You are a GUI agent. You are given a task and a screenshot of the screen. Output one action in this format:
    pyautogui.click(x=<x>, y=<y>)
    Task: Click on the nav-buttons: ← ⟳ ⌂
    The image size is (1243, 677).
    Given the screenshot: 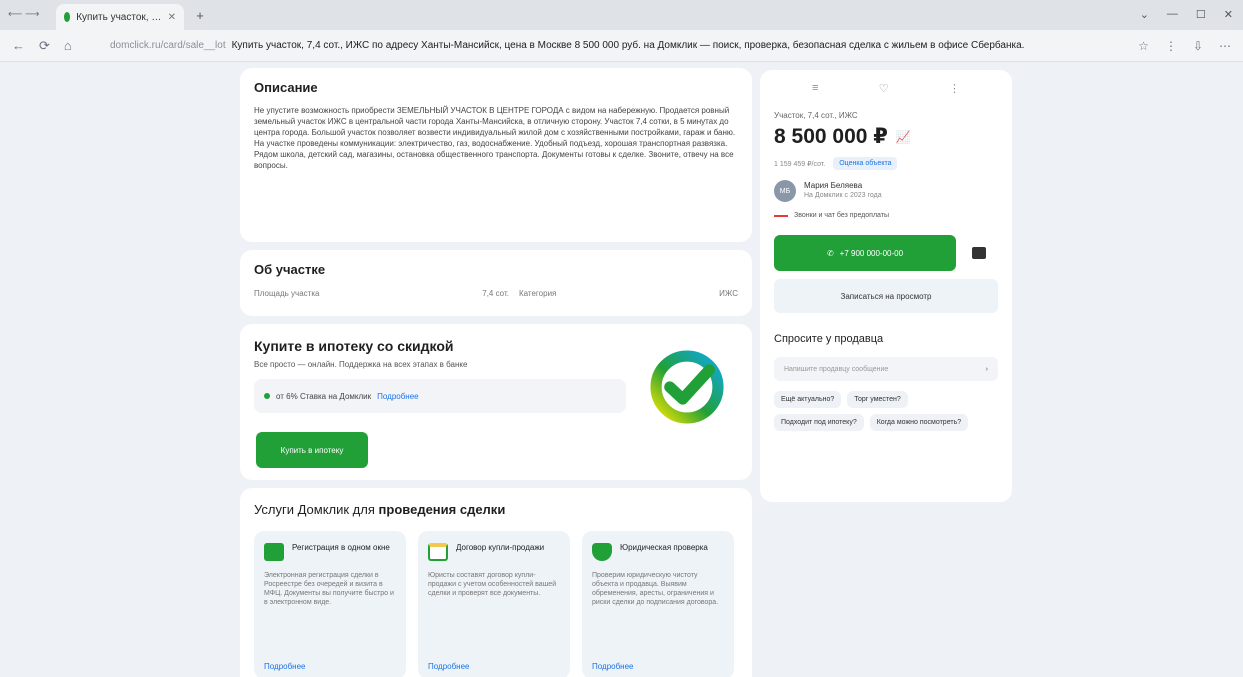 What is the action you would take?
    pyautogui.click(x=55, y=46)
    